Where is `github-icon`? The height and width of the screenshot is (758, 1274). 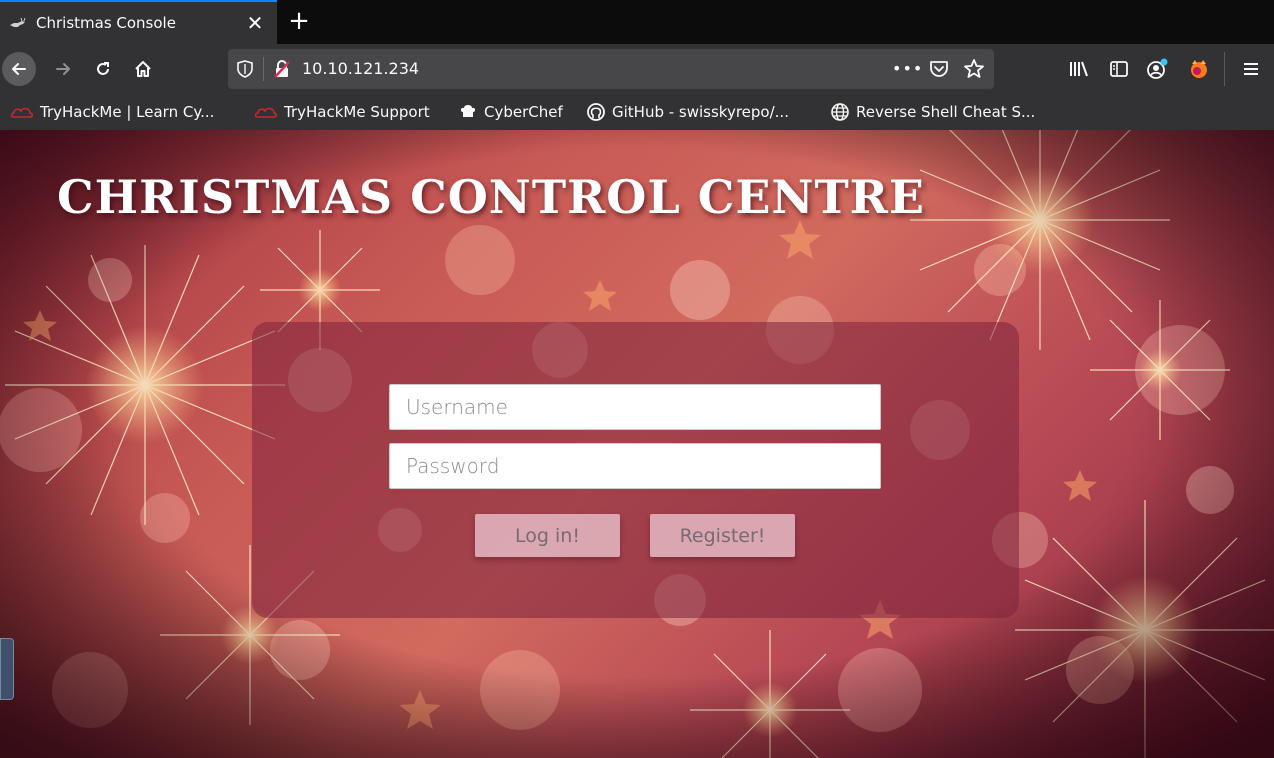
github-icon is located at coordinates (596, 112).